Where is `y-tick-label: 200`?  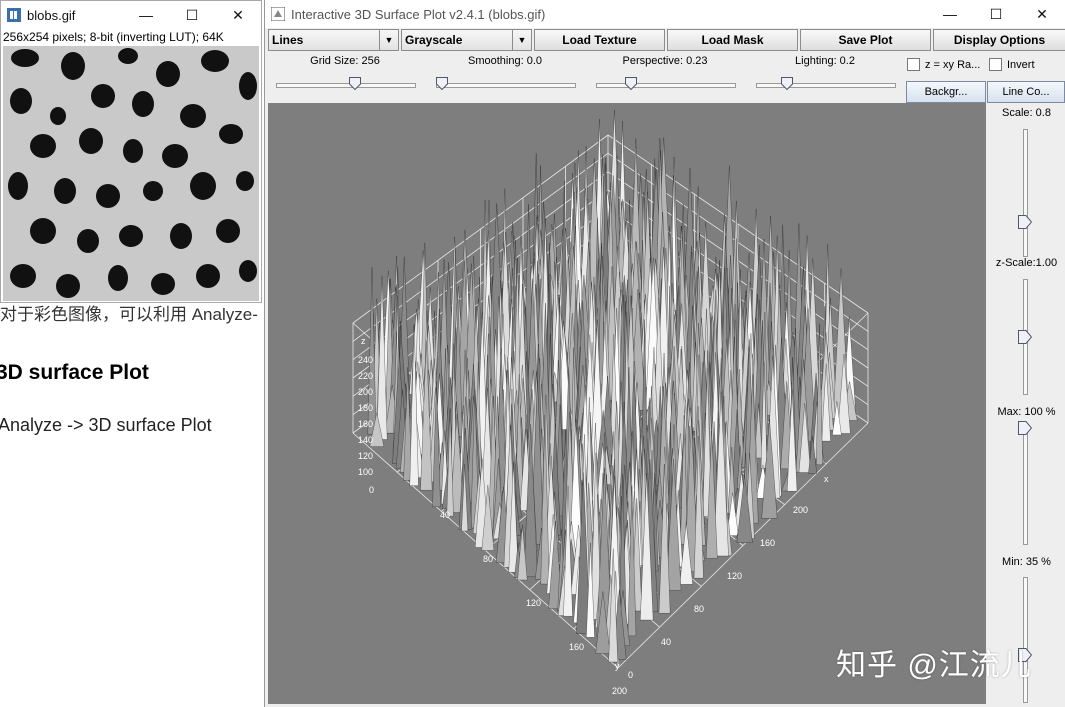
y-tick-label: 200 is located at coordinates (619, 691).